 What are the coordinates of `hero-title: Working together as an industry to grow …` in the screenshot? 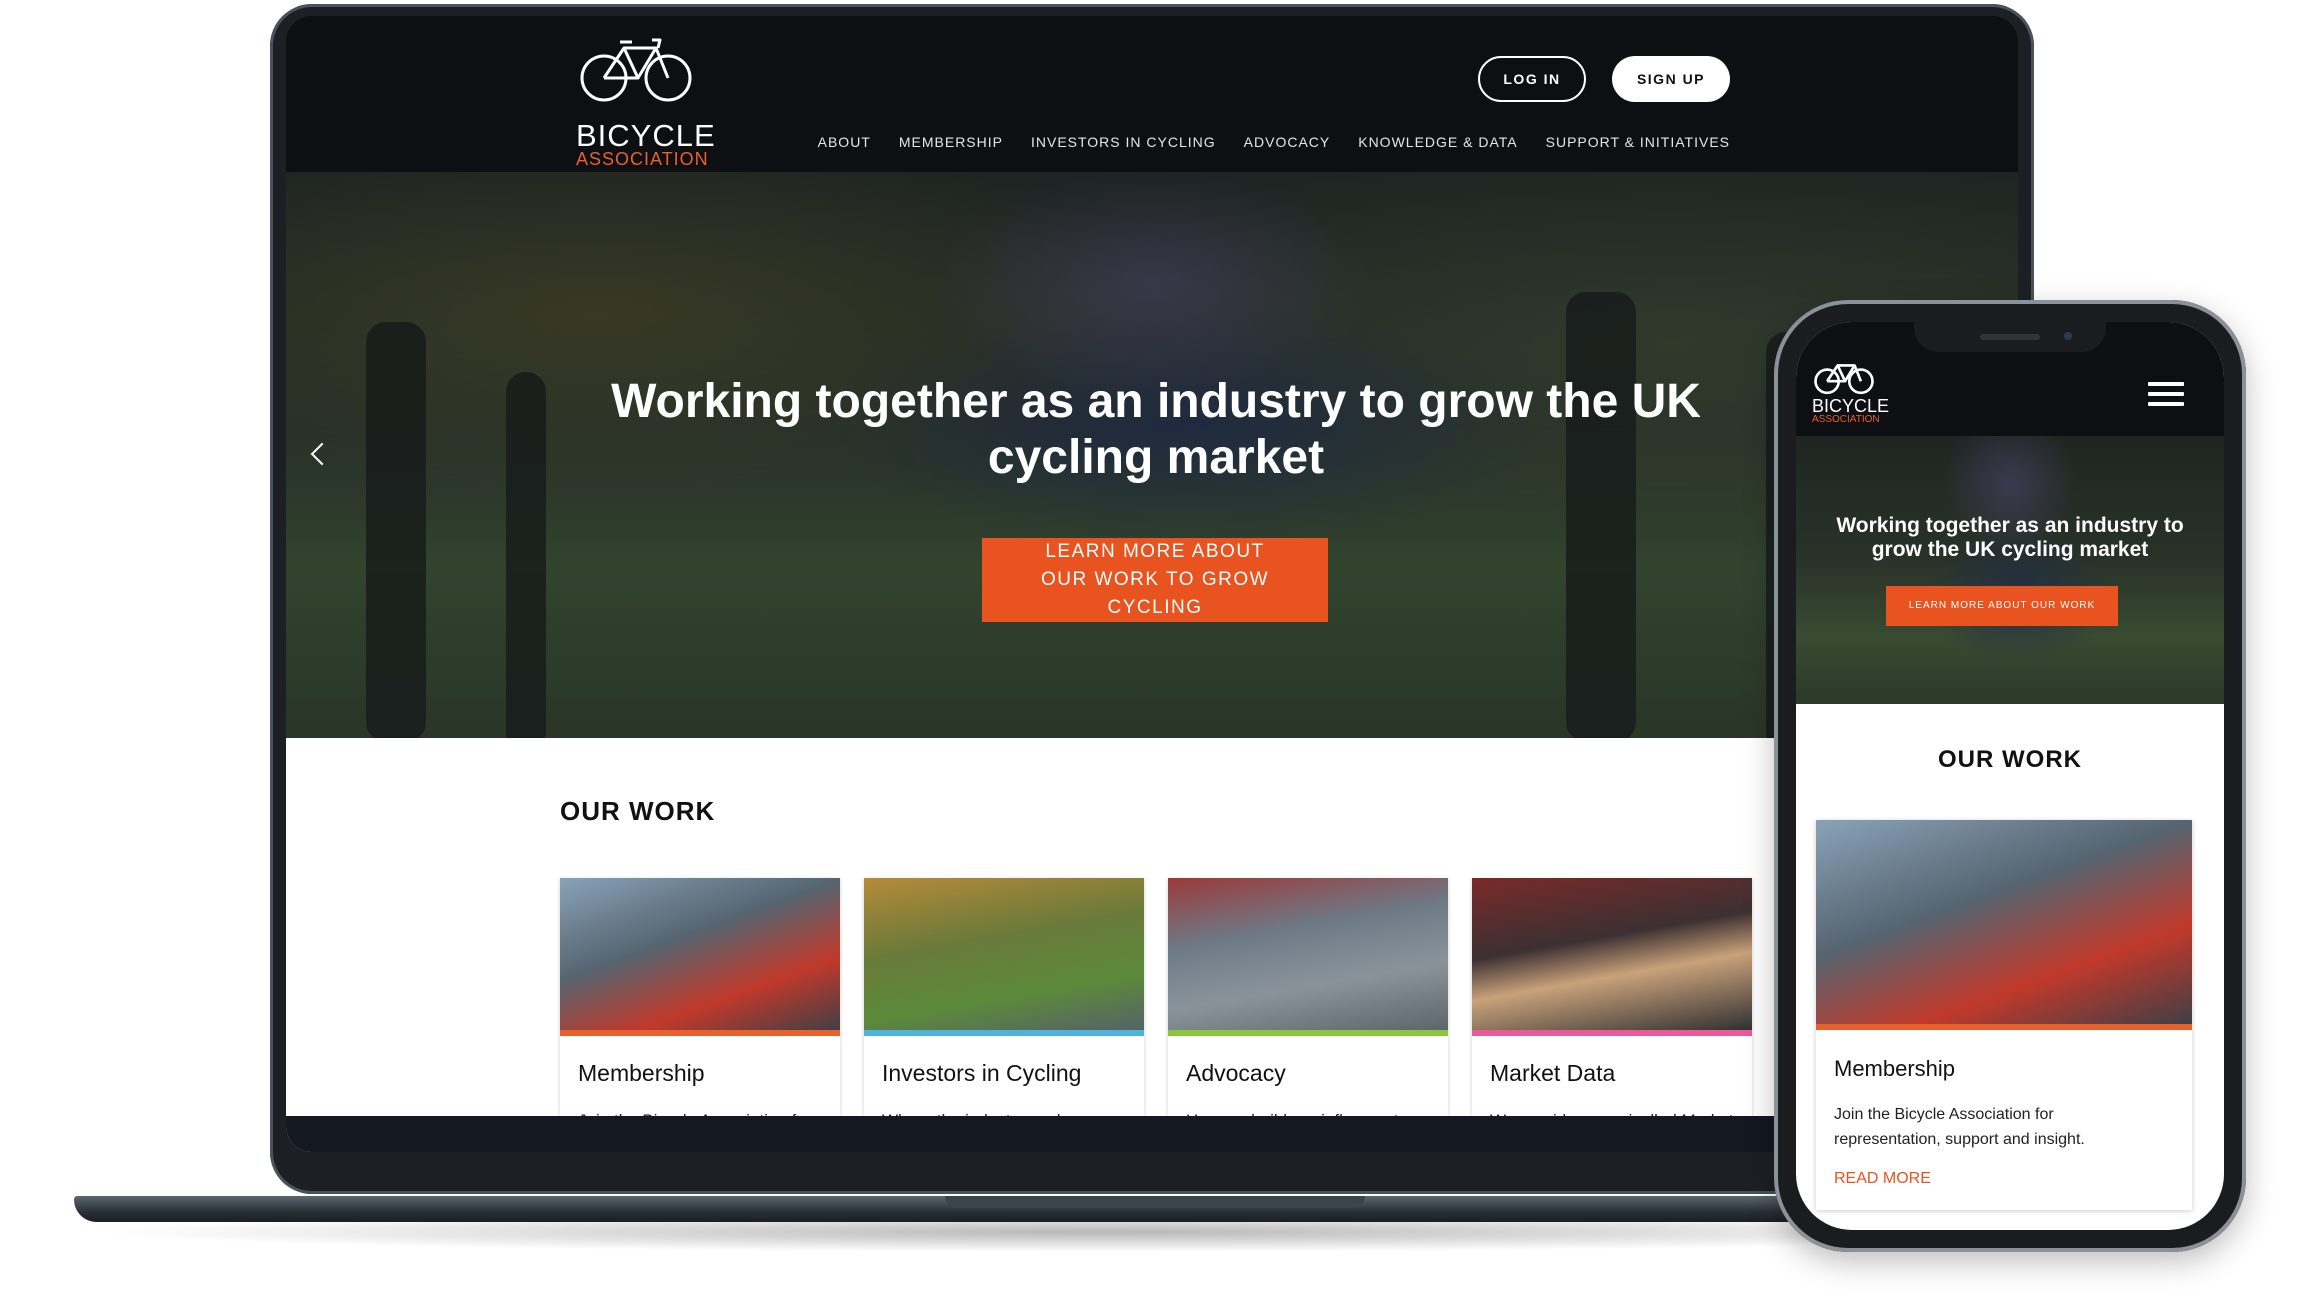 It's located at (1156, 429).